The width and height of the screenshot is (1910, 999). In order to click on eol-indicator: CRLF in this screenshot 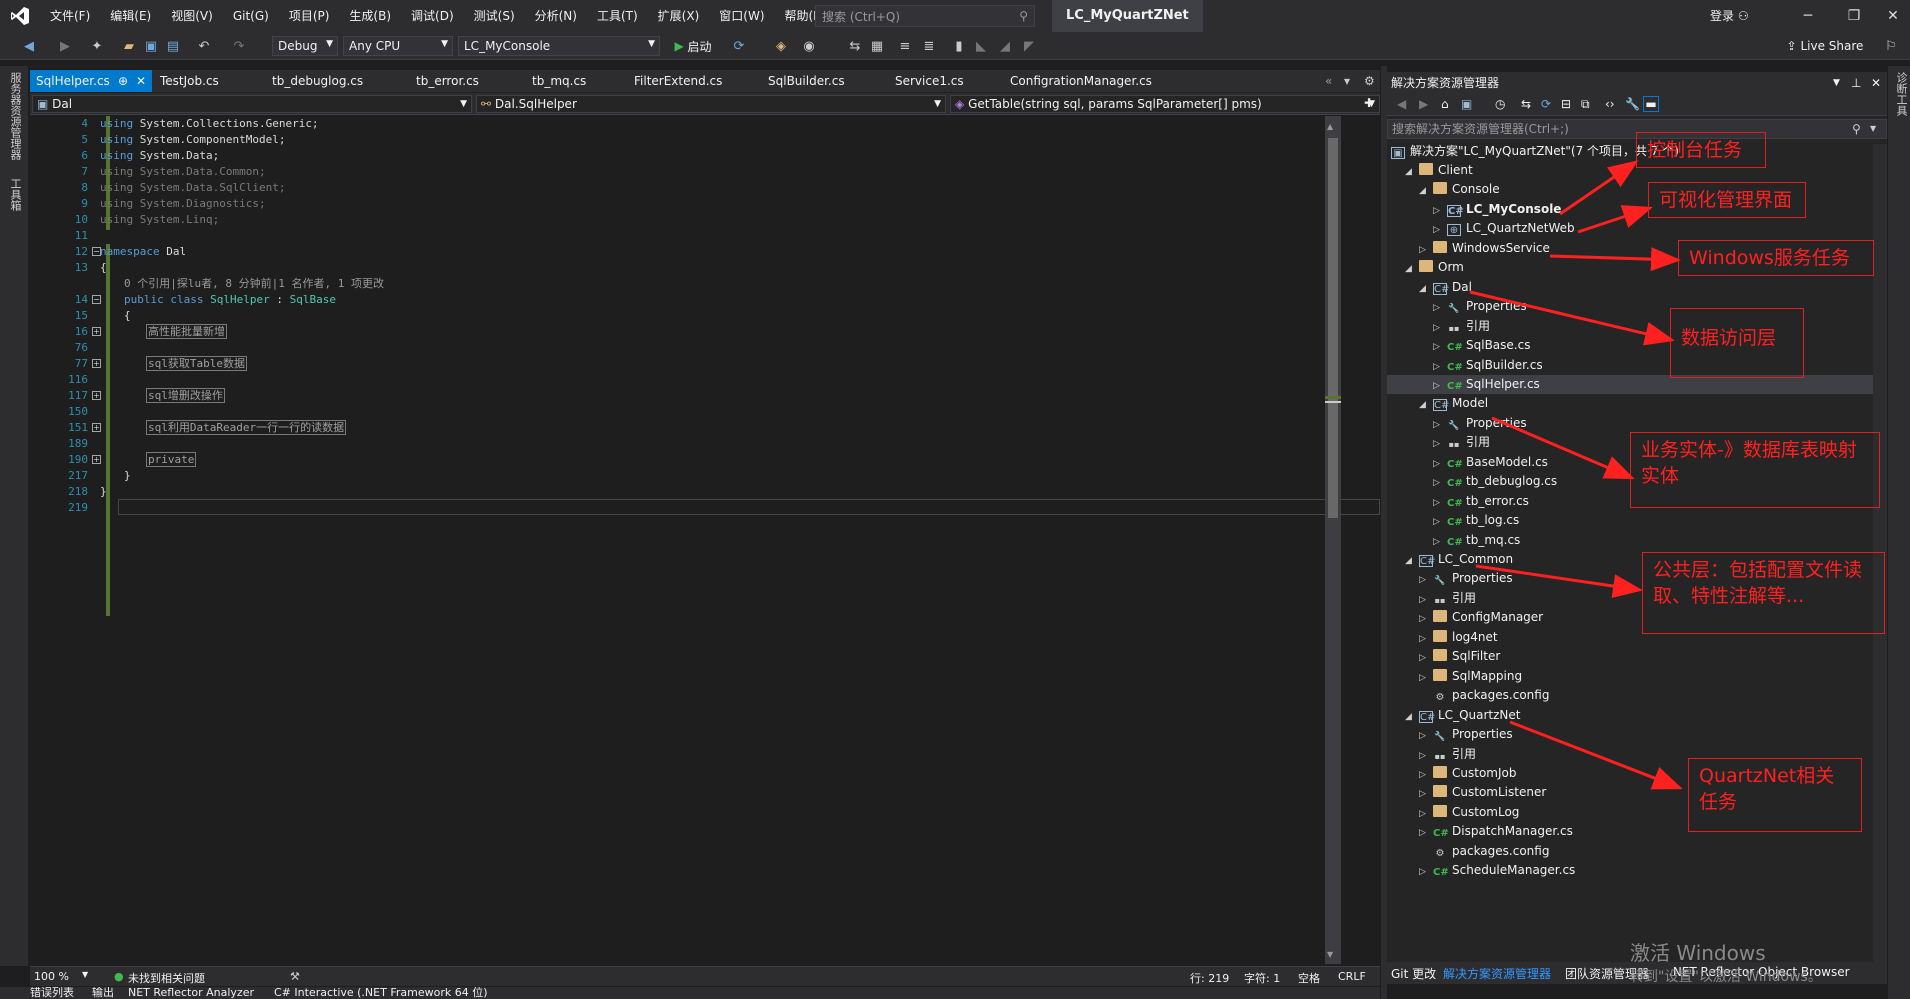, I will do `click(1352, 976)`.